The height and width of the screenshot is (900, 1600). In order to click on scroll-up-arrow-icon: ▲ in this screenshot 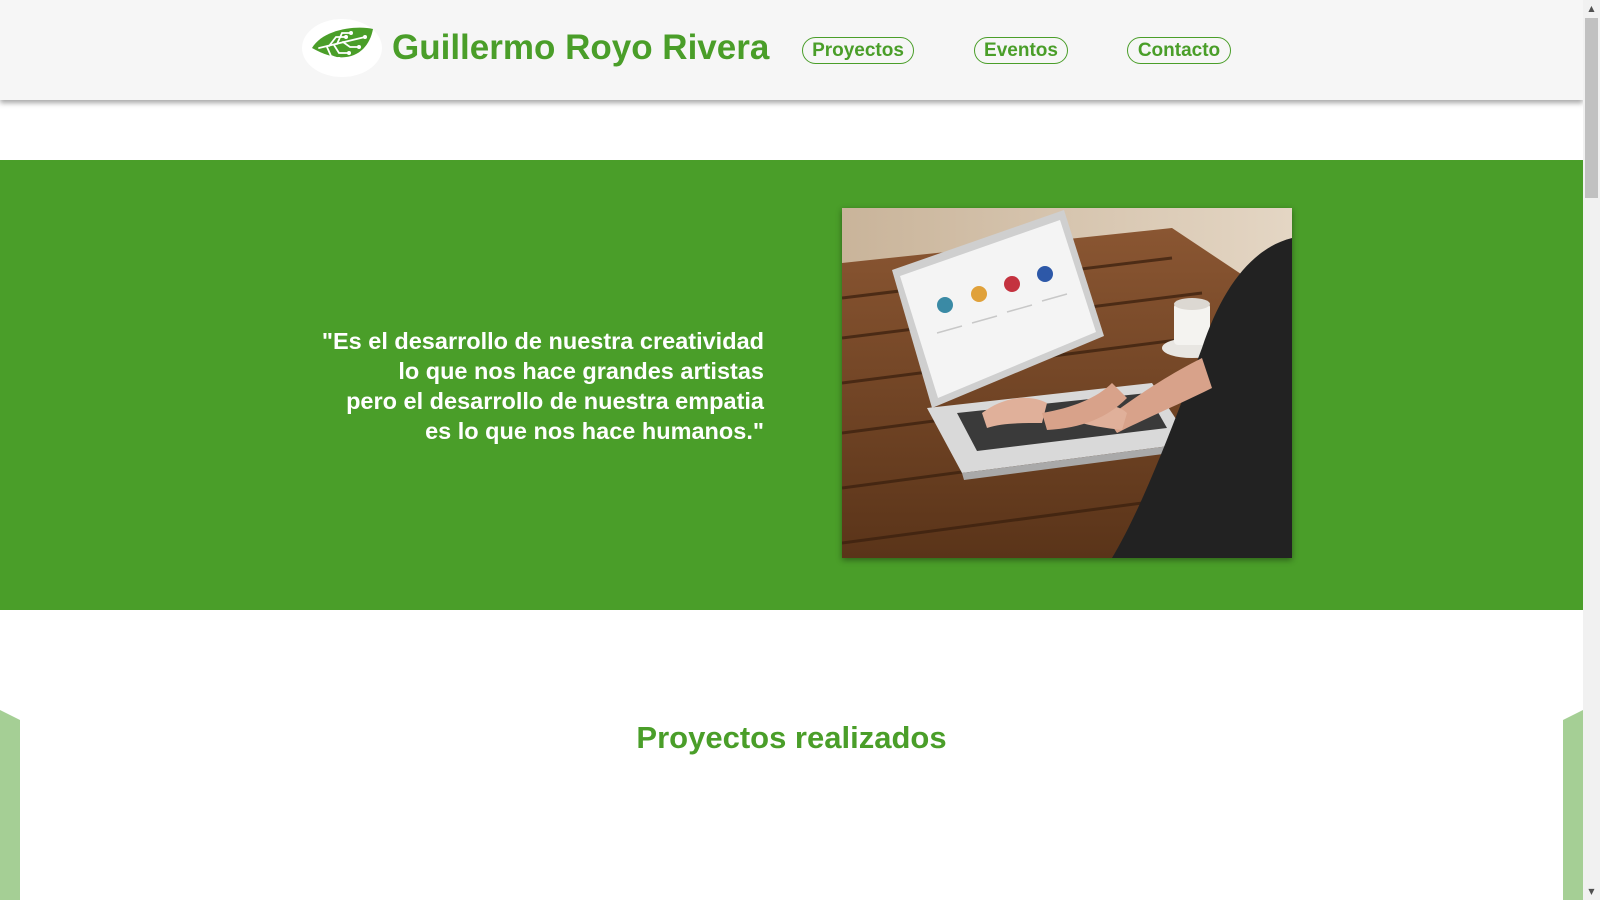, I will do `click(1591, 8)`.